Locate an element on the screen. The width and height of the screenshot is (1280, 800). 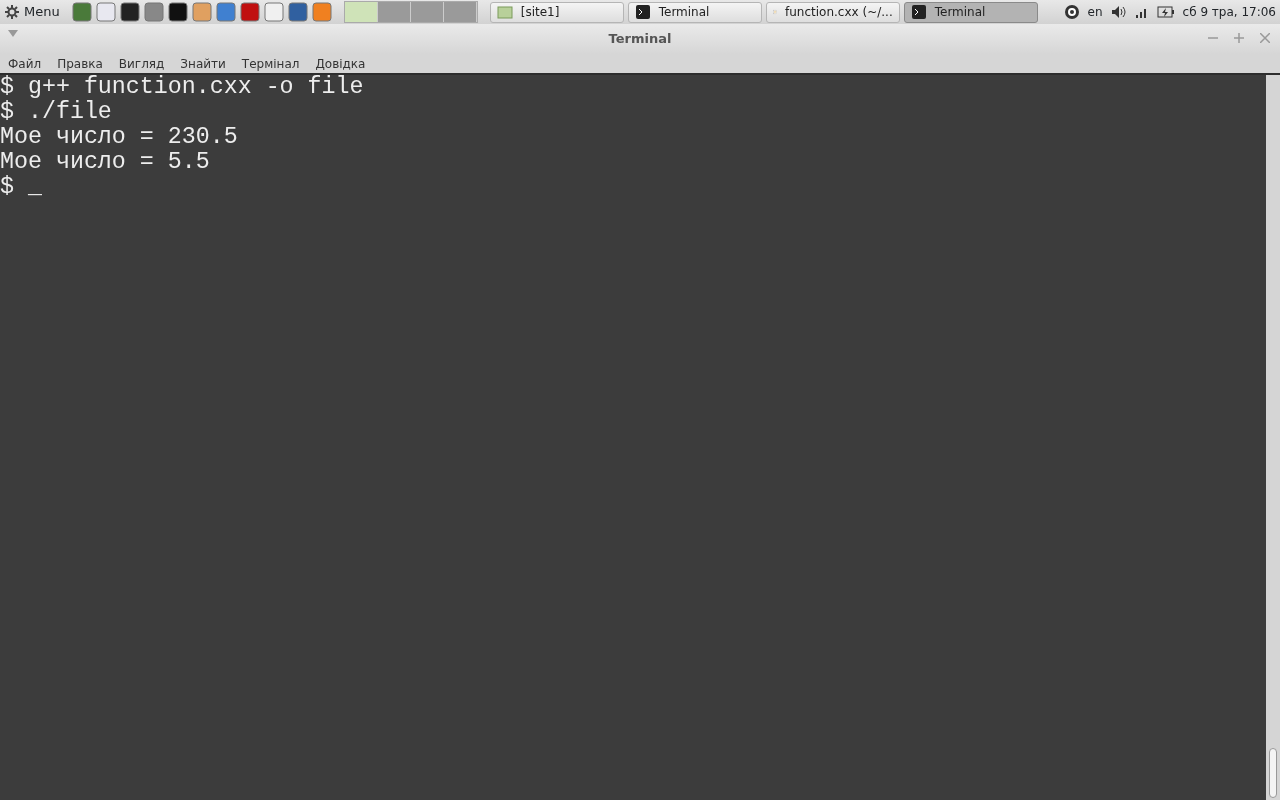
close-icon is located at coordinates (1265, 38).